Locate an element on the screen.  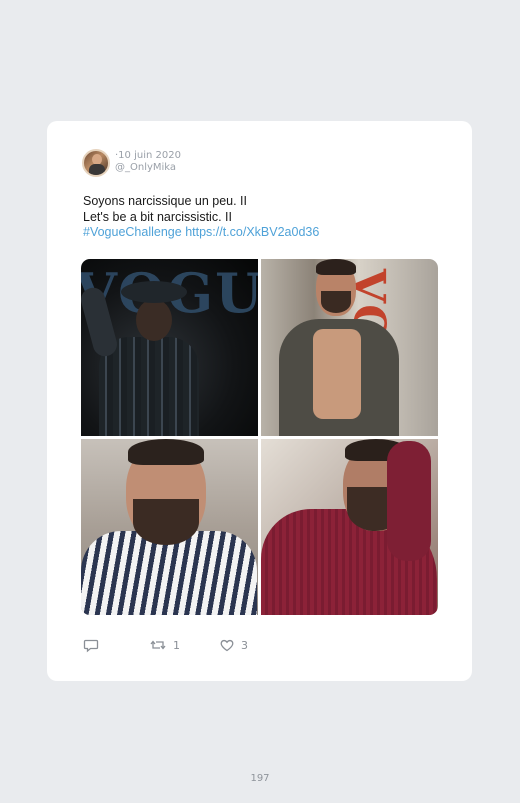
person-arm is located at coordinates (409, 500).